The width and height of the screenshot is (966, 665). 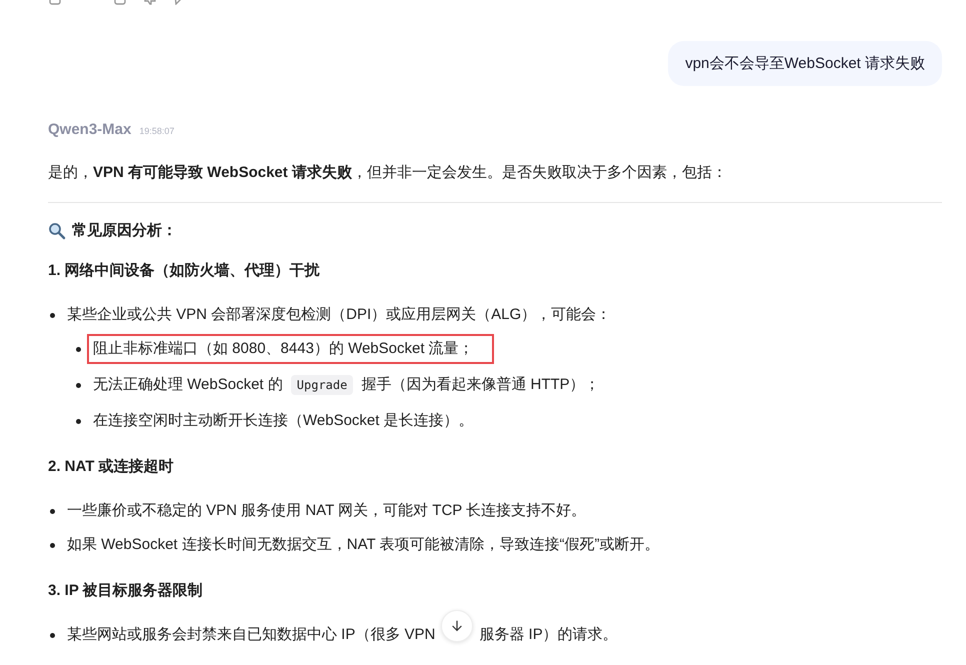 What do you see at coordinates (111, 467) in the screenshot?
I see `section-heading: 2. NAT 或连接超时` at bounding box center [111, 467].